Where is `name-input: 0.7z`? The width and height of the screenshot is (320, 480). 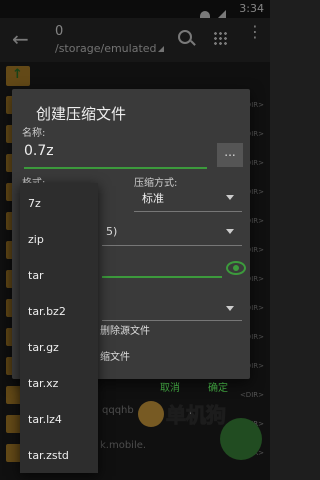
name-input: 0.7z is located at coordinates (115, 153).